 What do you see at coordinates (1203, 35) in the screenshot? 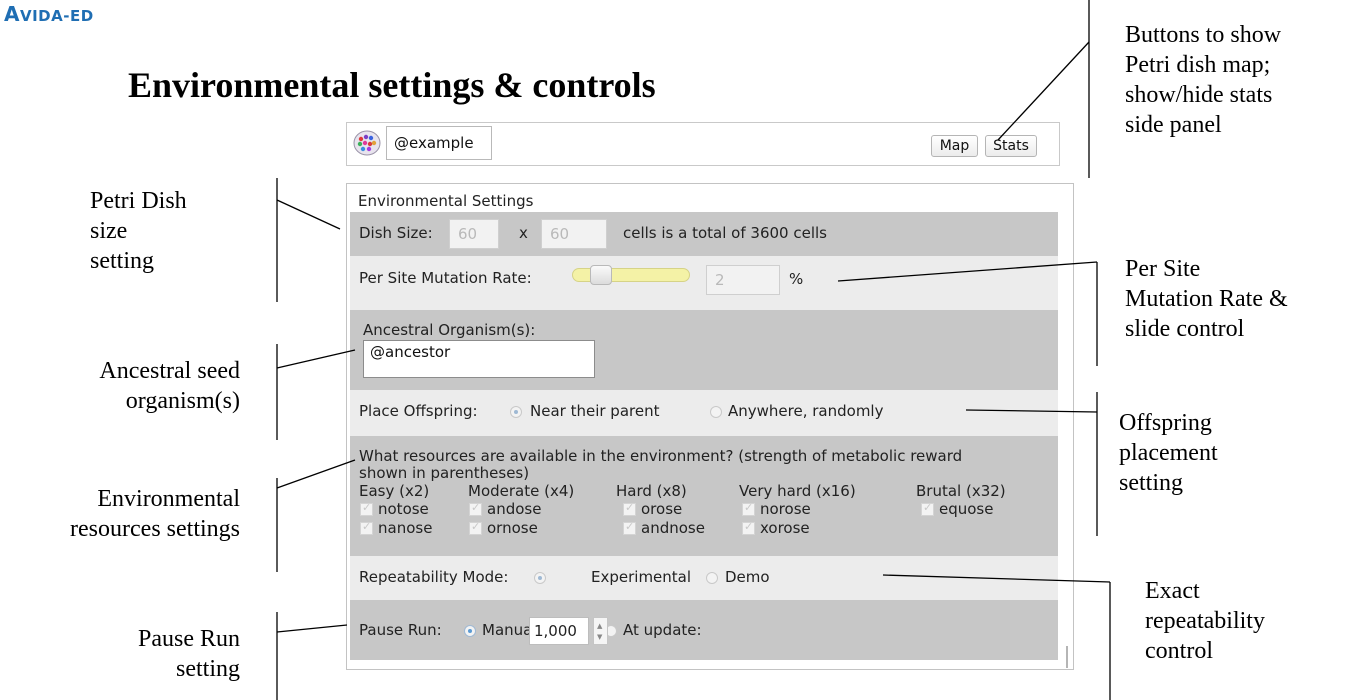
I see `annotation-line: Buttons to show` at bounding box center [1203, 35].